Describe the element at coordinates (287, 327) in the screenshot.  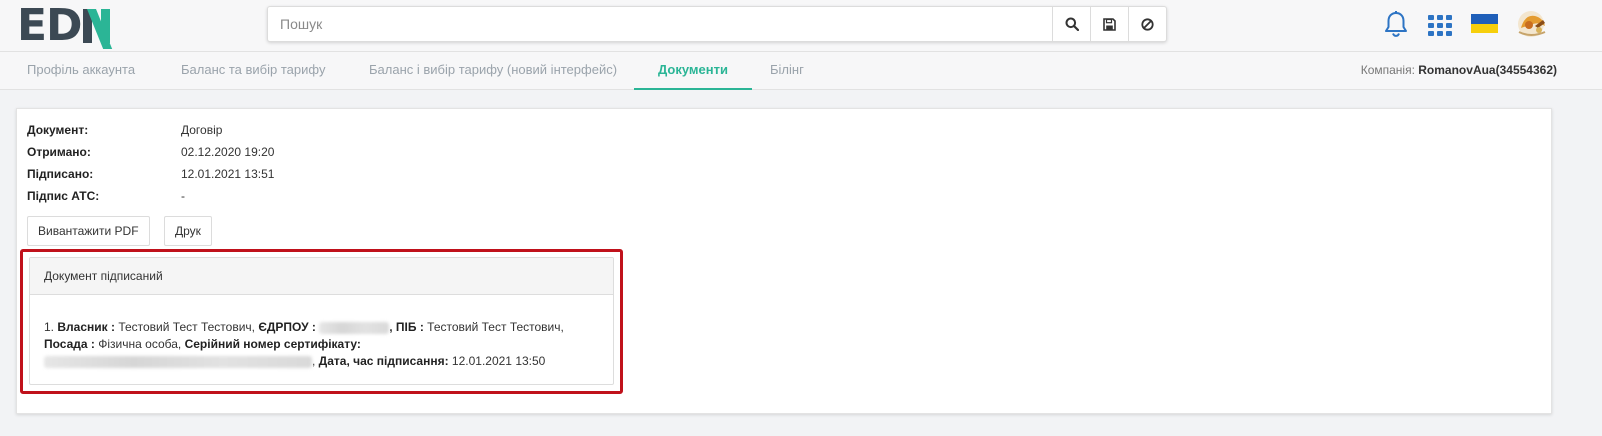
I see `edrpou-label: ЄДРПОУ :` at that location.